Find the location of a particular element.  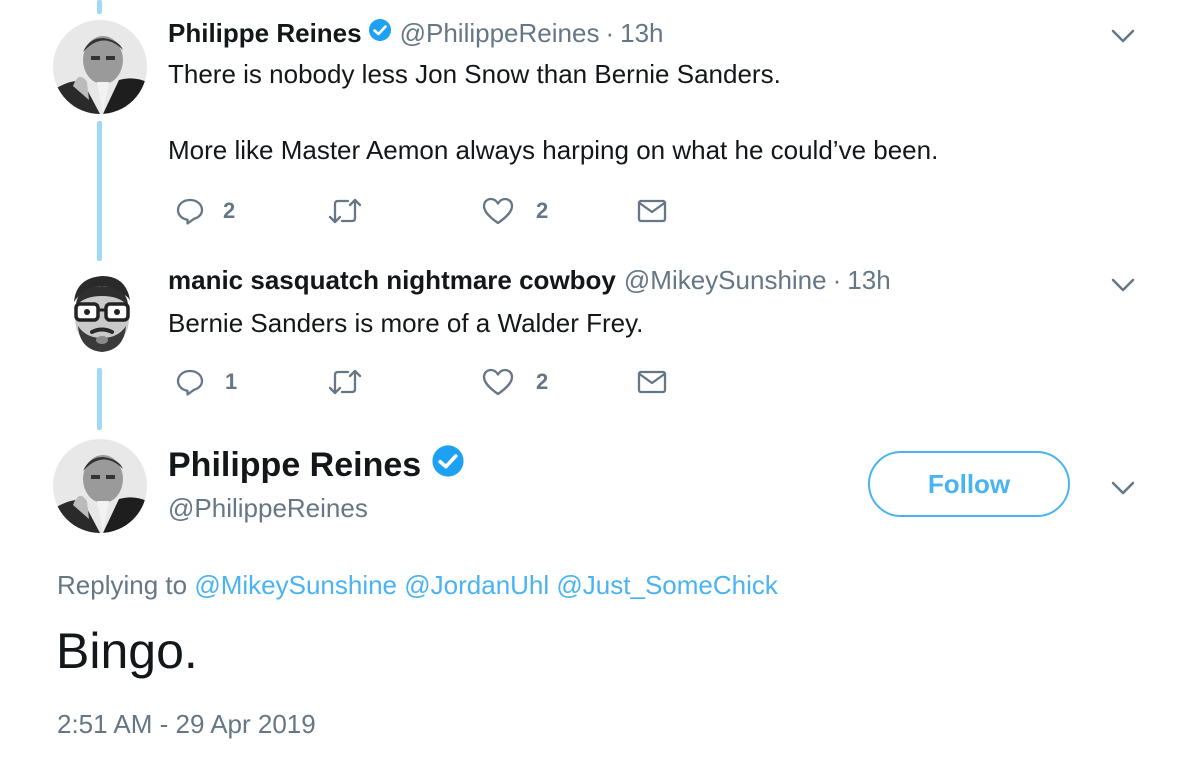

tweet-2-reply-count: 1 is located at coordinates (231, 381).